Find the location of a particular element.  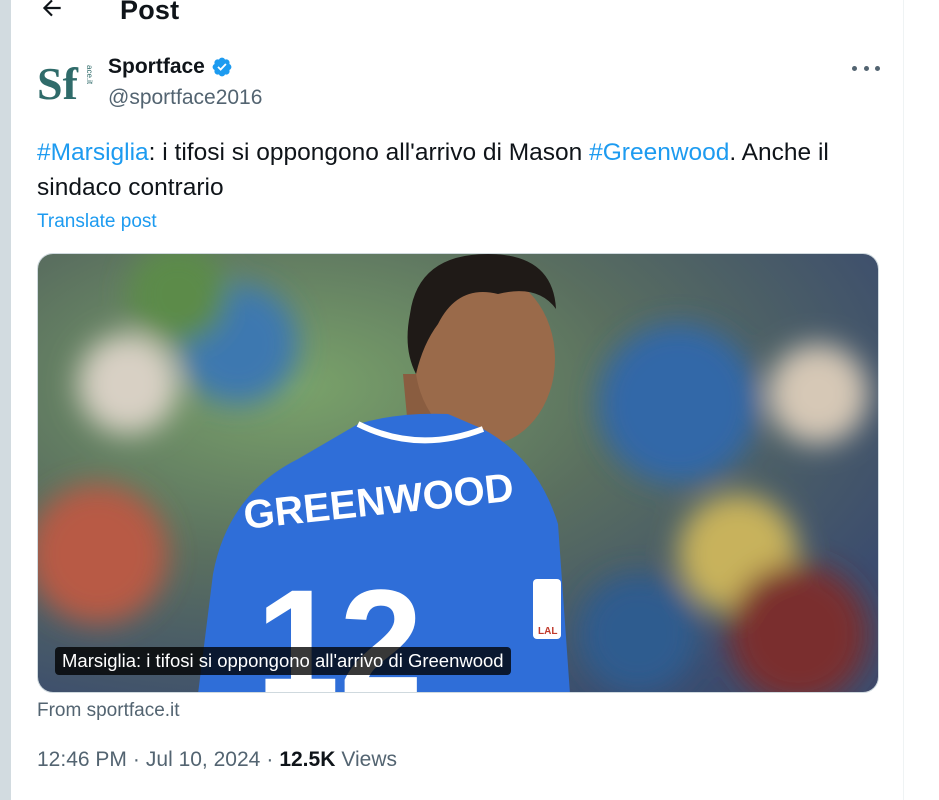

avatar: Sf ace.it is located at coordinates (65, 83).